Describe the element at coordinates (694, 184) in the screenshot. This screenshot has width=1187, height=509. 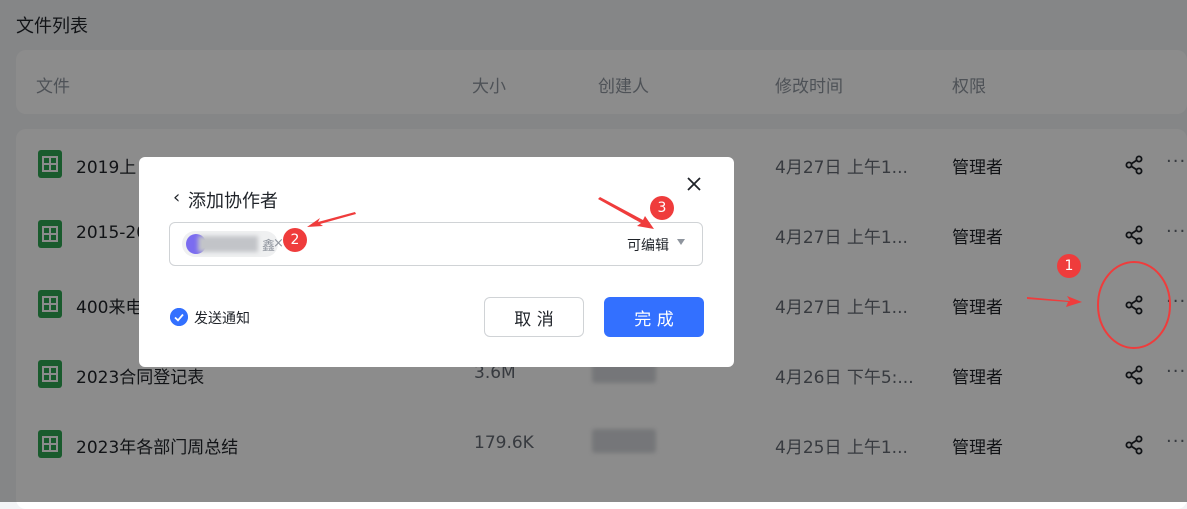
I see `close-icon` at that location.